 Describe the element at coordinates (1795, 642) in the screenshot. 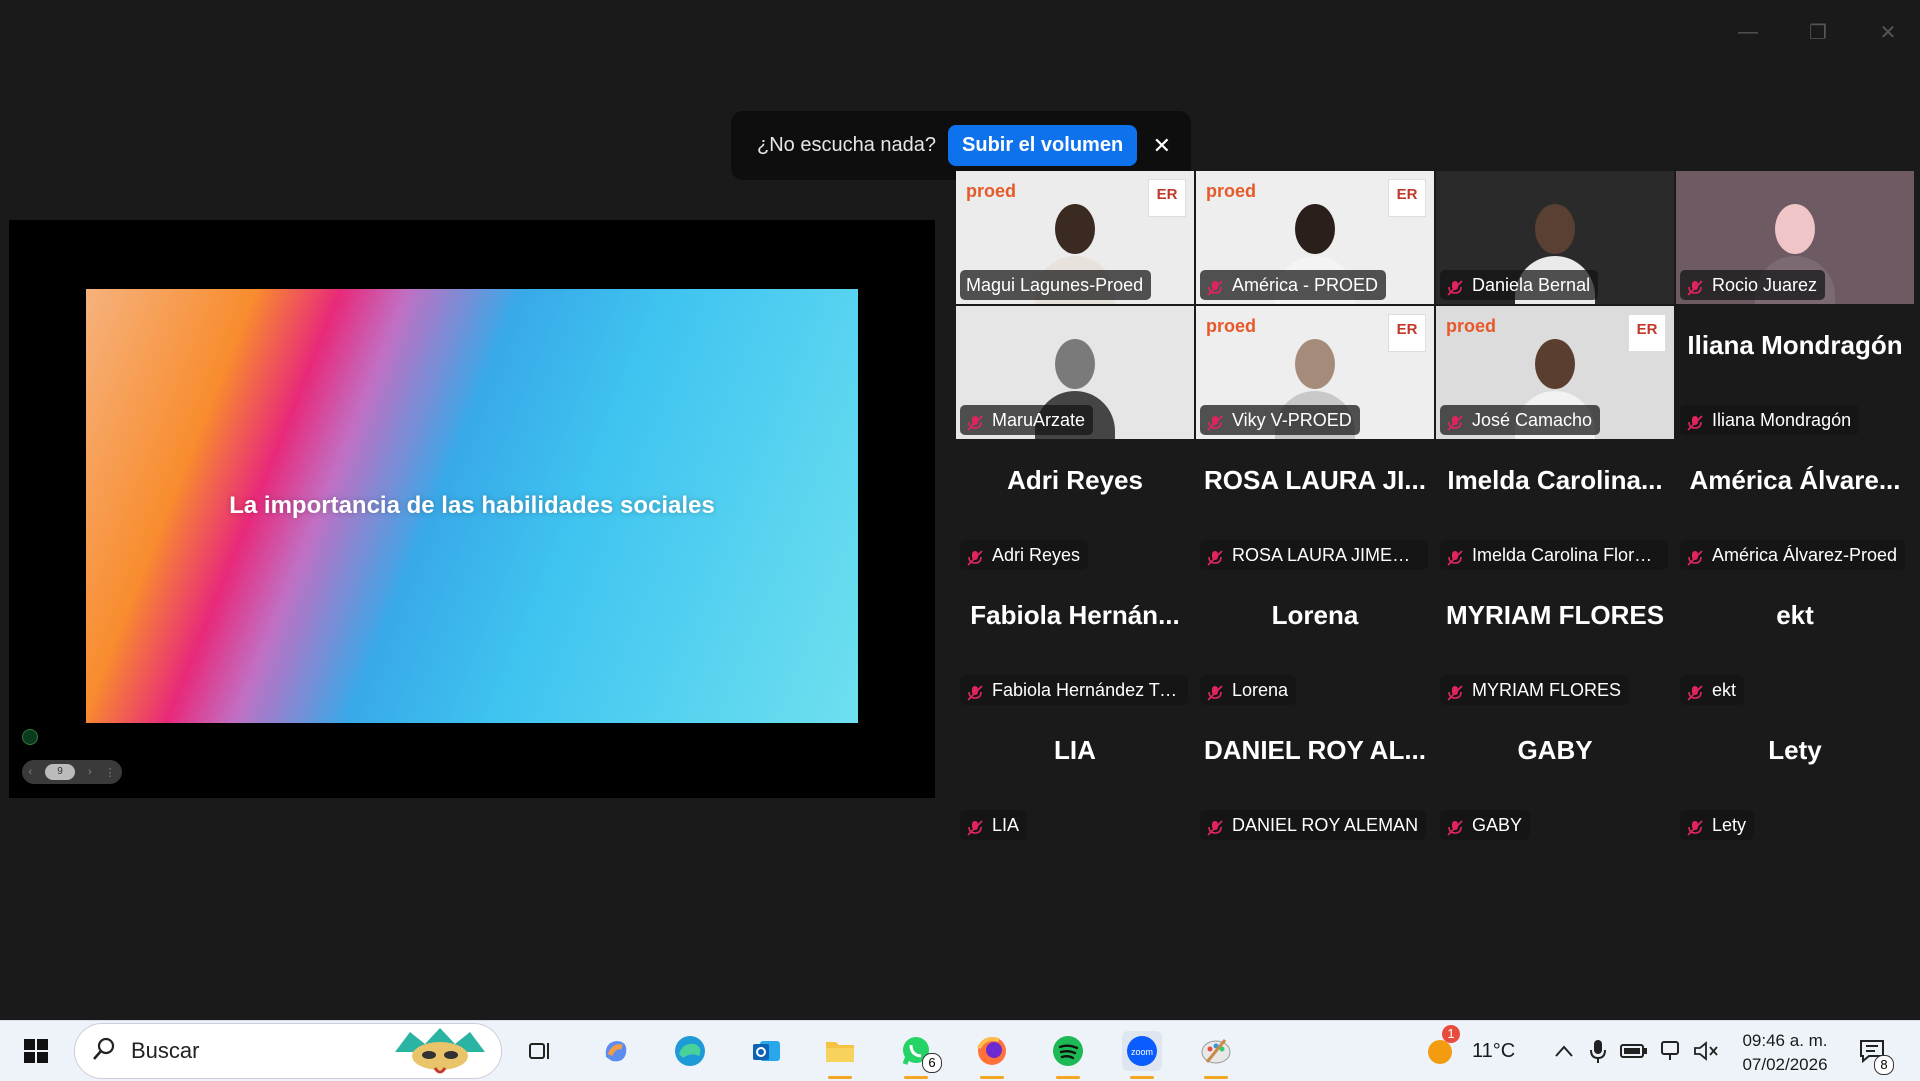

I see `participant-tile: ekt ekt` at that location.